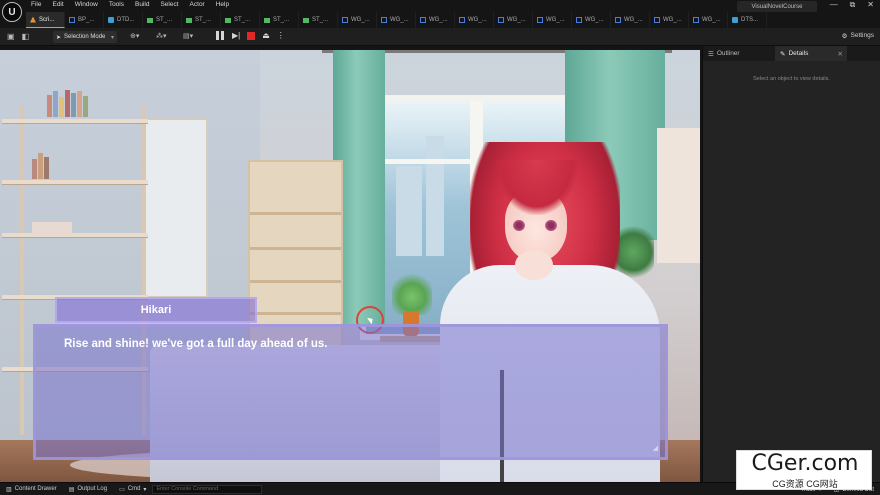 The width and height of the screenshot is (880, 495). Describe the element at coordinates (222, 4) in the screenshot. I see `menu-help: Help` at that location.